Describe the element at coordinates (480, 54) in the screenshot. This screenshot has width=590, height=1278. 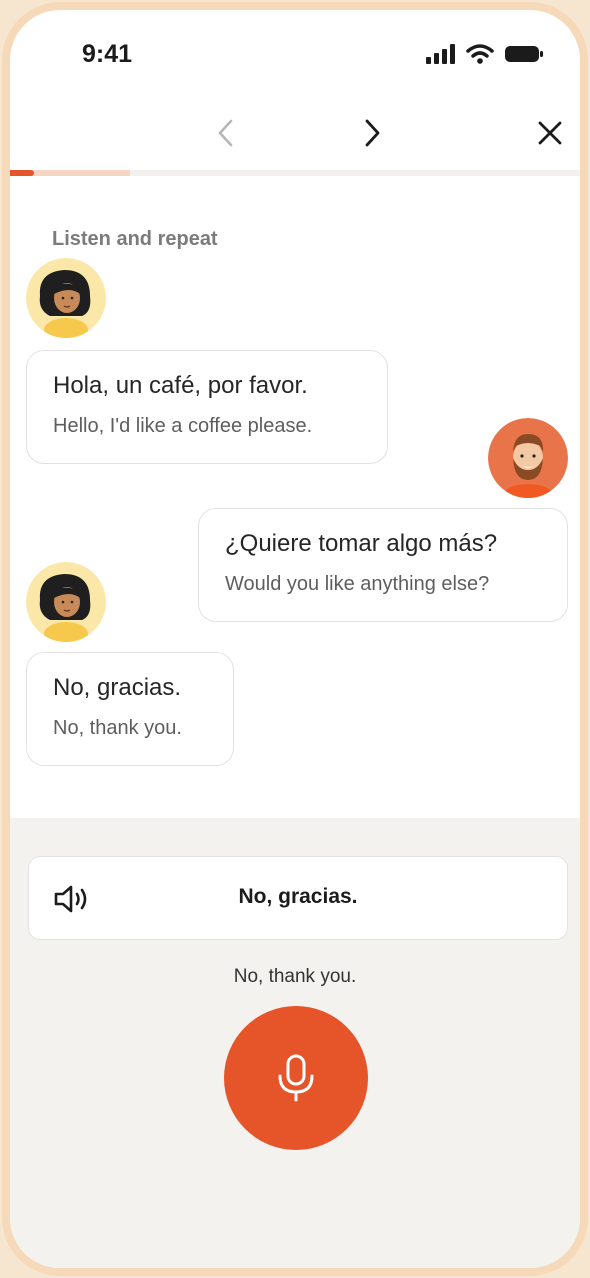
I see `wifi-icon` at that location.